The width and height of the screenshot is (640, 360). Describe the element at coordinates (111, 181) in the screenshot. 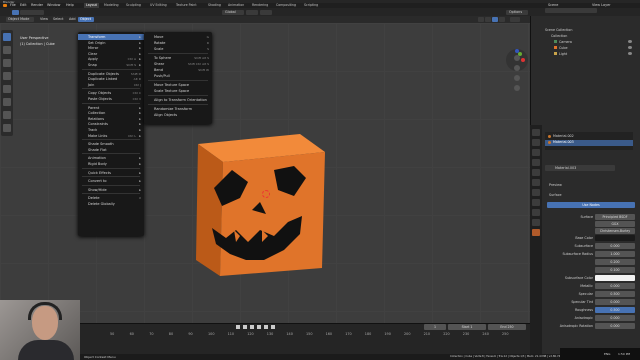

I see `menu-item-convert-to: Convert to ▸` at that location.